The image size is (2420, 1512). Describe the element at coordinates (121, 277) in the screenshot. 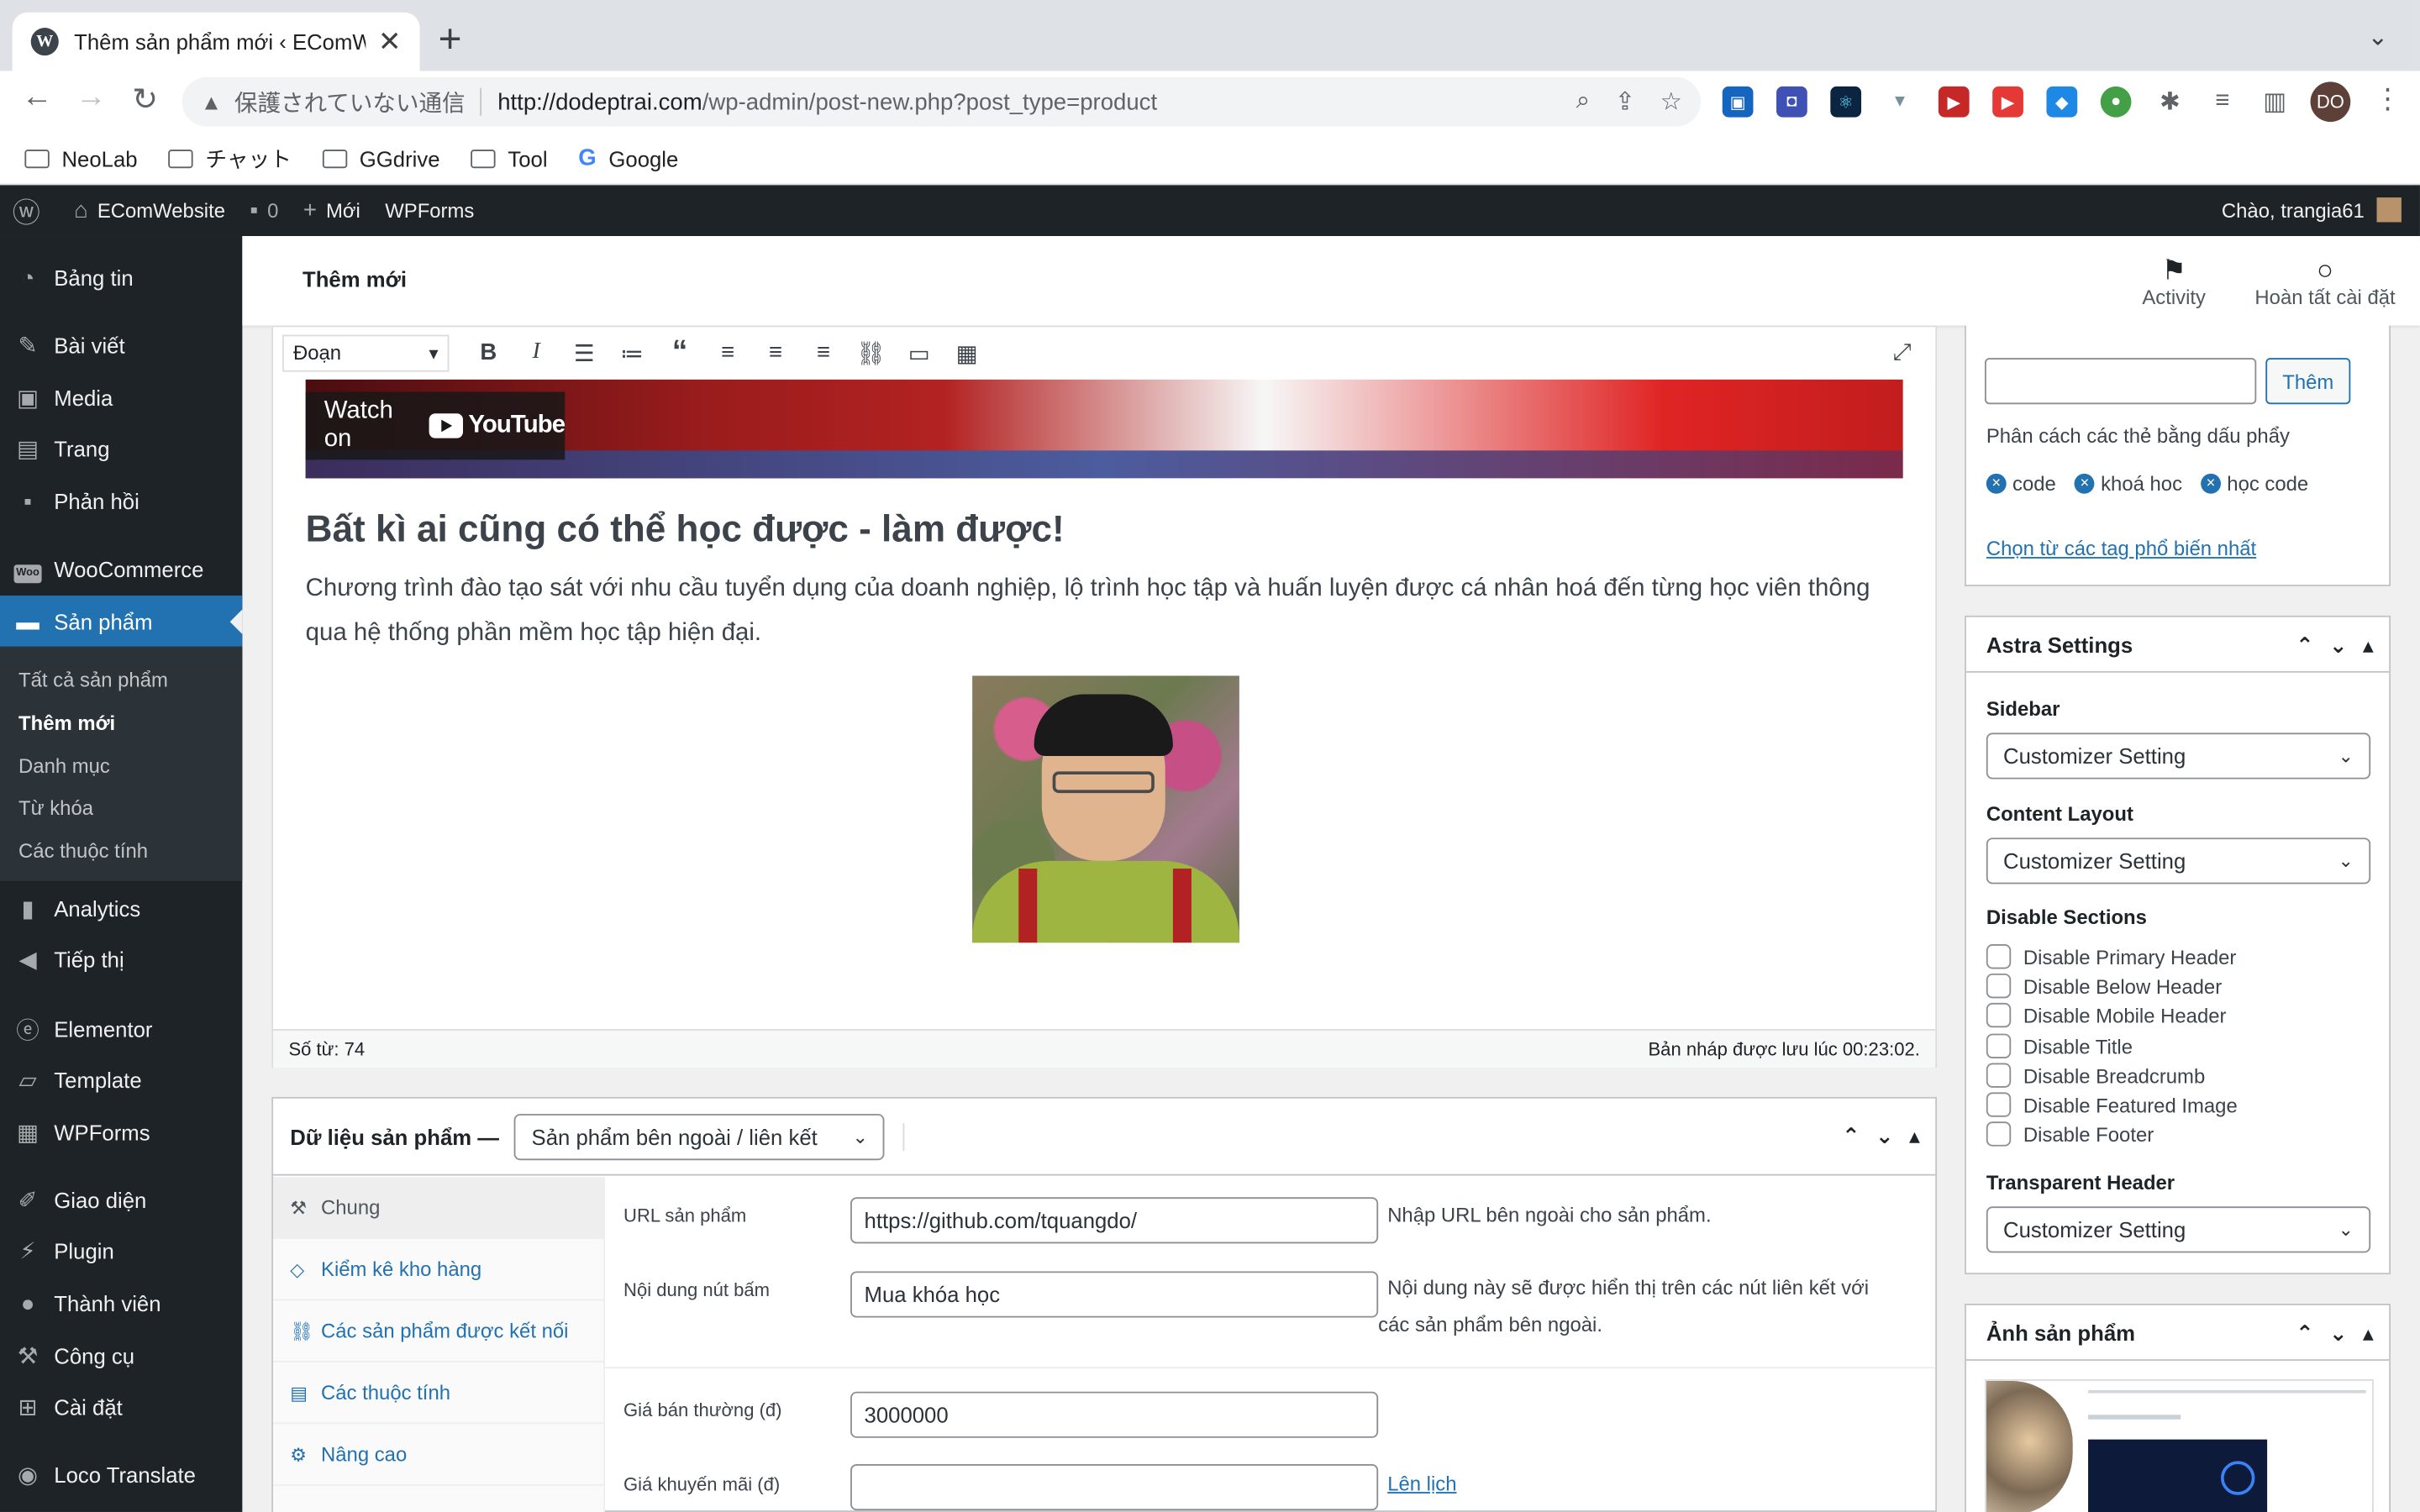

I see `sidebar-item-dashboard: ◔ Bảng tin` at that location.